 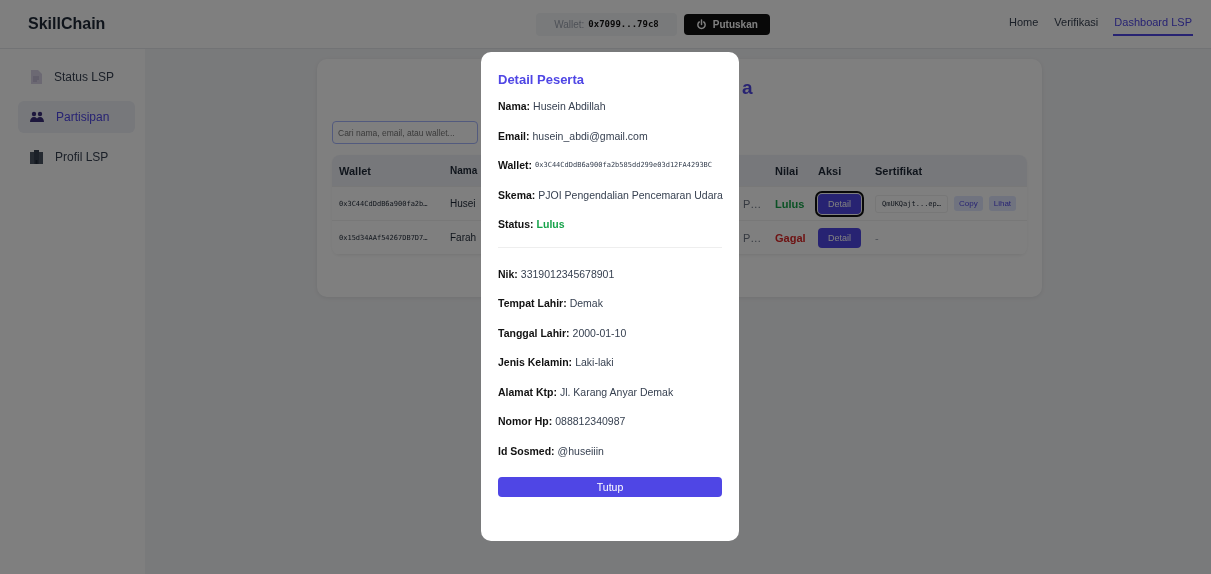 What do you see at coordinates (76, 117) in the screenshot?
I see `sidebar-item: Partisipan` at bounding box center [76, 117].